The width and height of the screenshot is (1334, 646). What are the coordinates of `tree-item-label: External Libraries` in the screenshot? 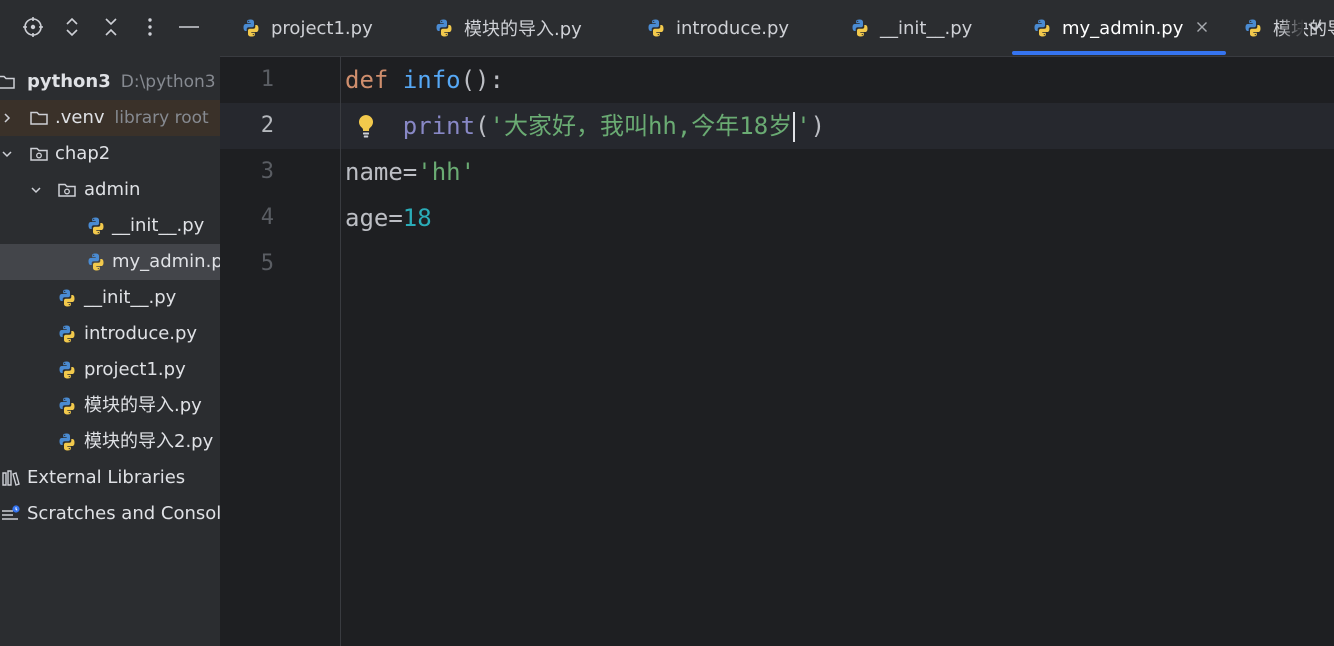 It's located at (106, 477).